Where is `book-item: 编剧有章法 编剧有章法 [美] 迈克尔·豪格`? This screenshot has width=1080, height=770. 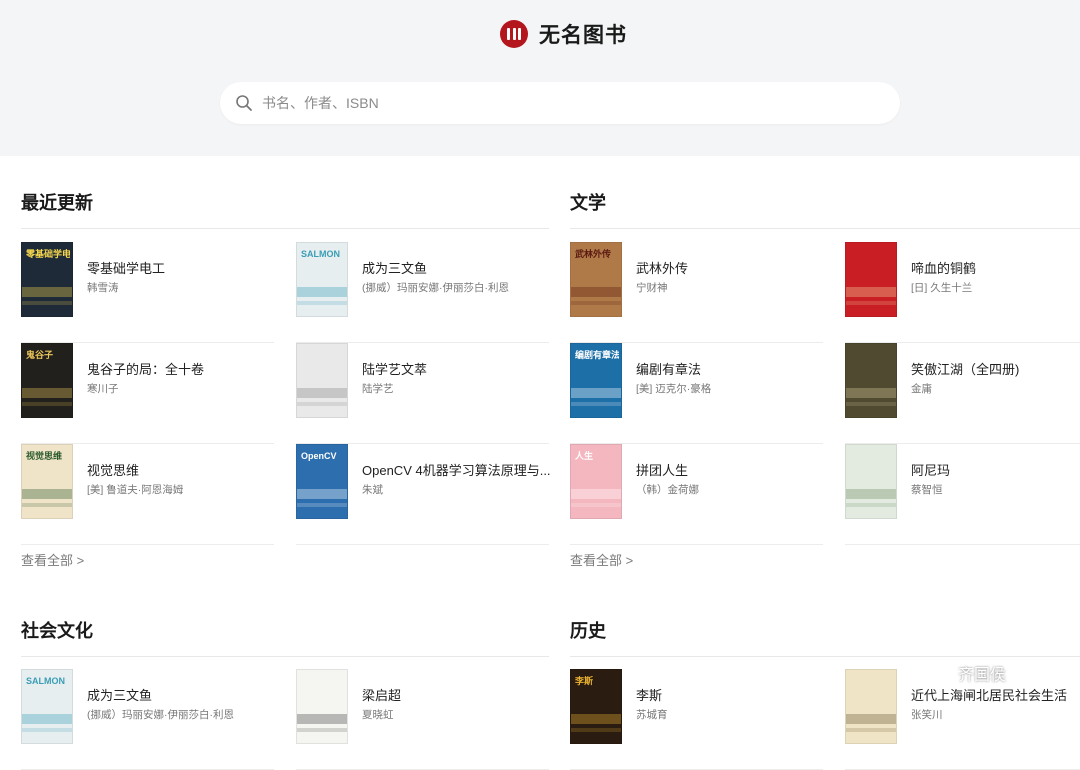 book-item: 编剧有章法 编剧有章法 [美] 迈克尔·豪格 is located at coordinates (696, 393).